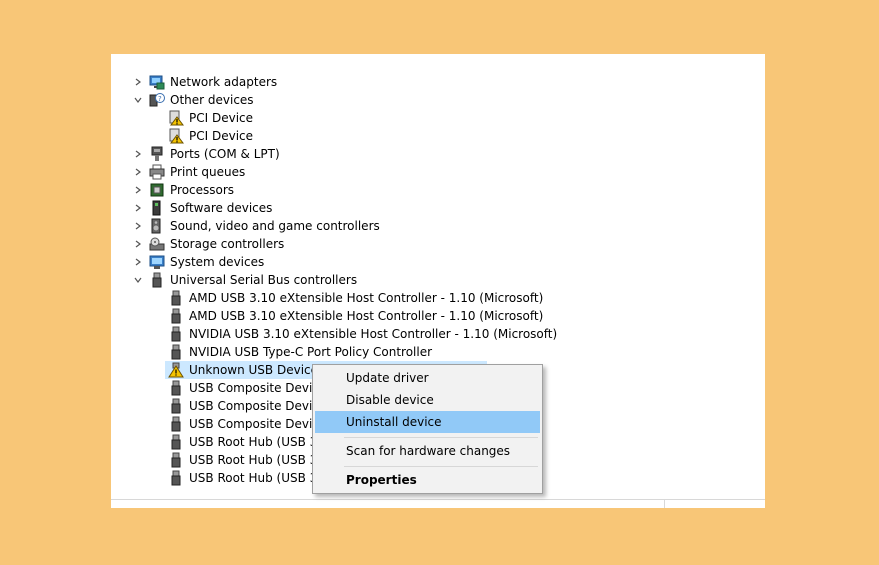 The width and height of the screenshot is (879, 565). What do you see at coordinates (212, 100) in the screenshot?
I see `tree-item-label: Other devices` at bounding box center [212, 100].